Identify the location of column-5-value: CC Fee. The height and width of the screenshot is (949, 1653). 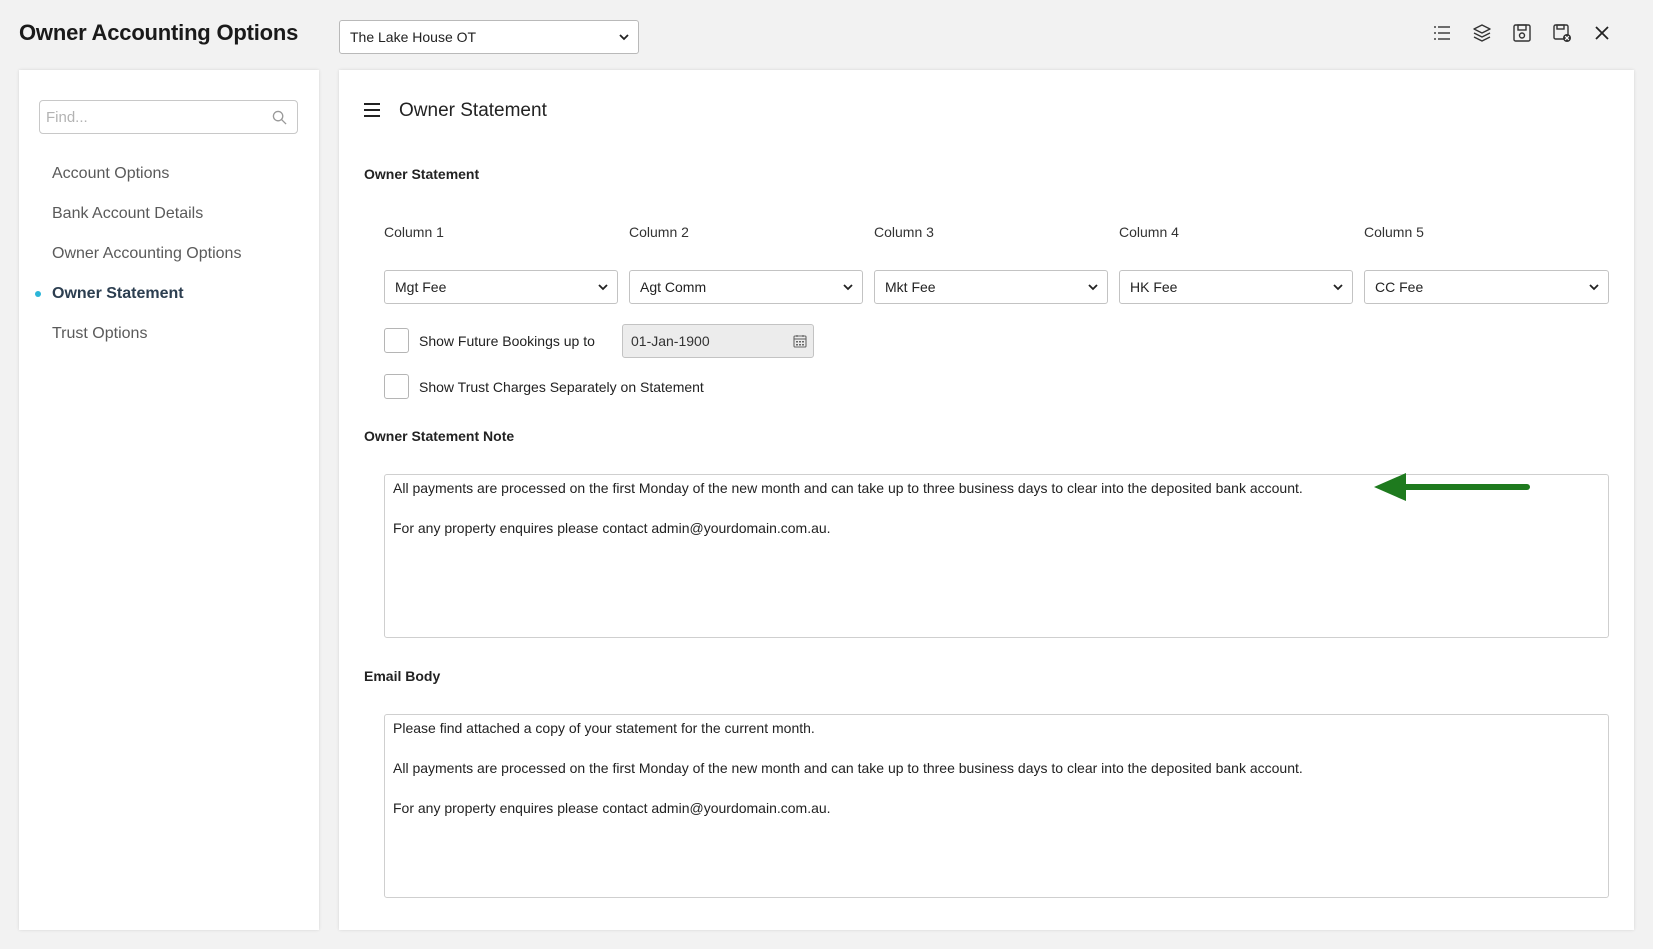
(1399, 287).